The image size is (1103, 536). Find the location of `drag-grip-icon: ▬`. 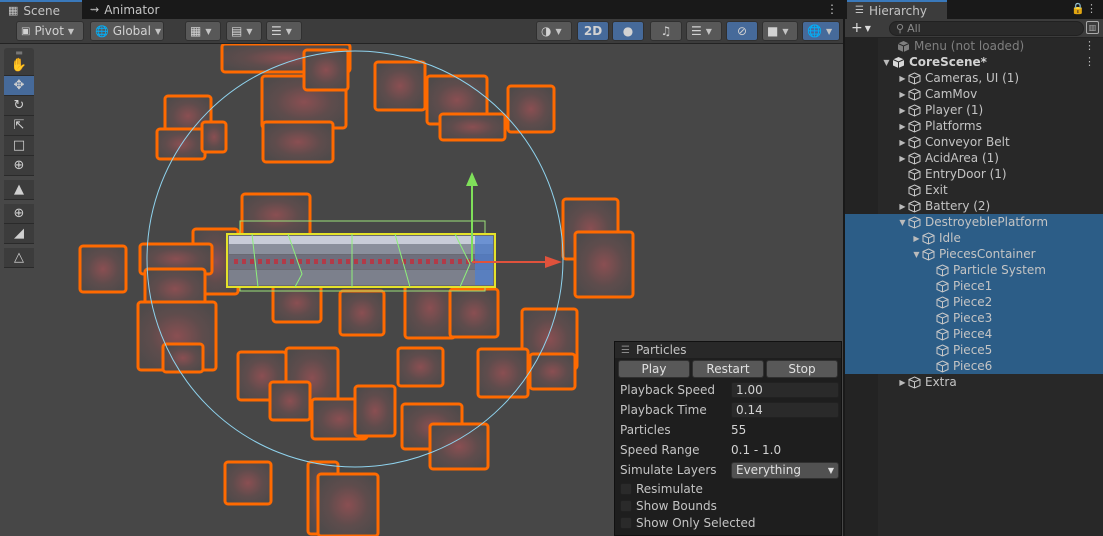

drag-grip-icon: ▬ is located at coordinates (19, 52).